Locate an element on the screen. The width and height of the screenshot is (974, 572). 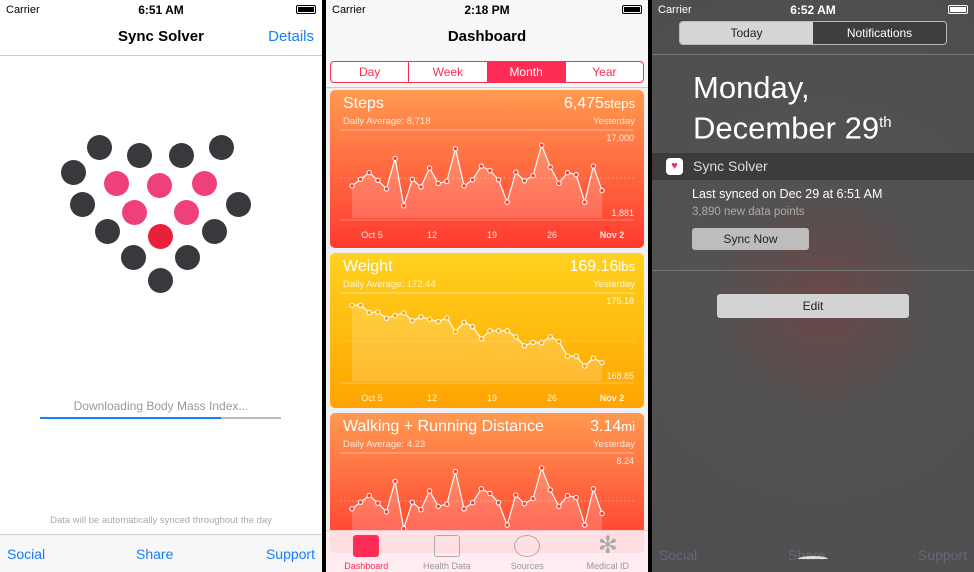
tab-health-data: Health Data is located at coordinates (447, 551).